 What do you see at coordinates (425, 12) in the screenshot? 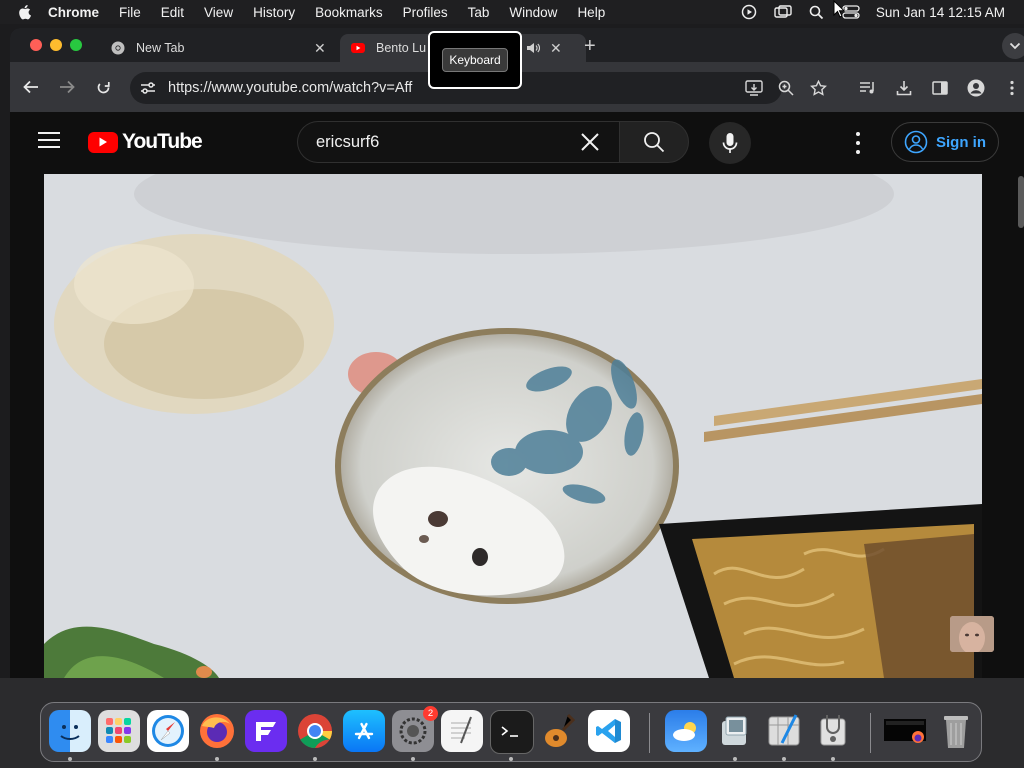
I see `menu-profiles: Profiles` at bounding box center [425, 12].